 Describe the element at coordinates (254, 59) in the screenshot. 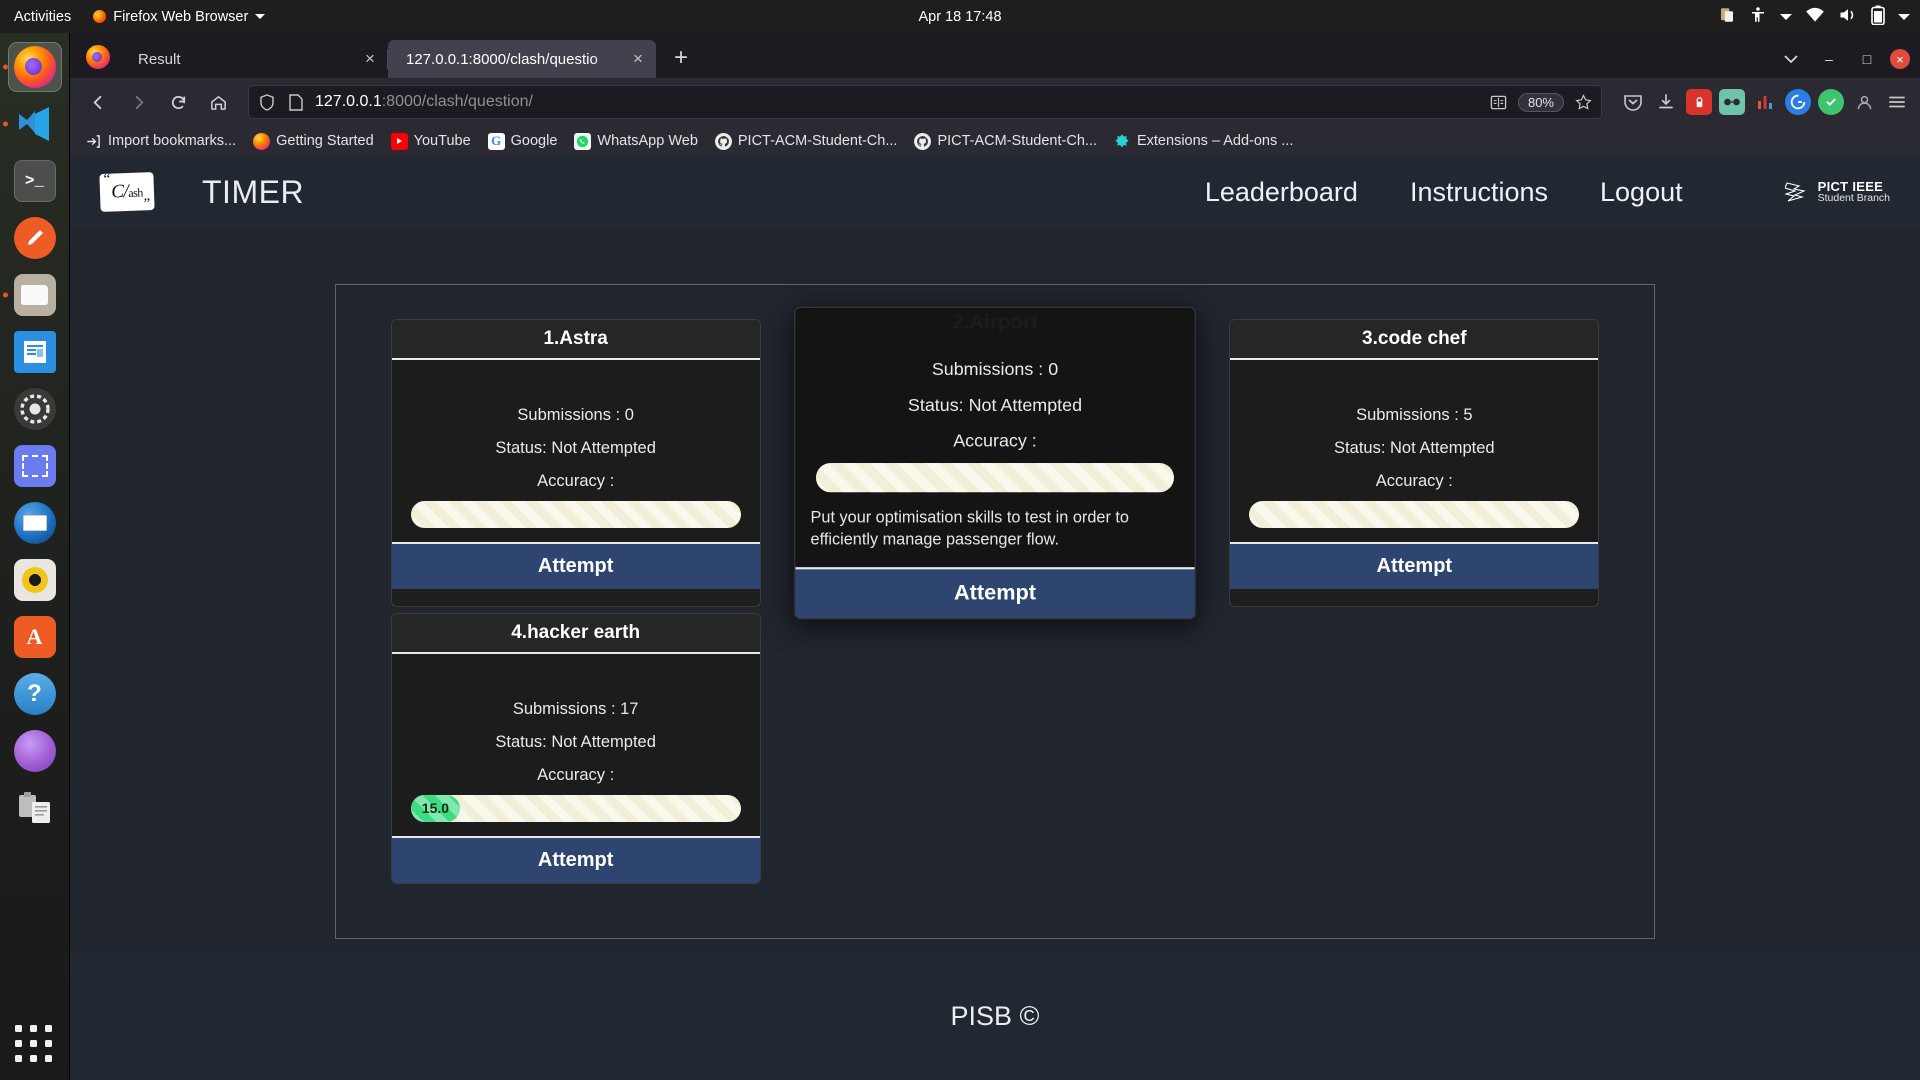

I see `browser-tab-result: Result ×` at that location.